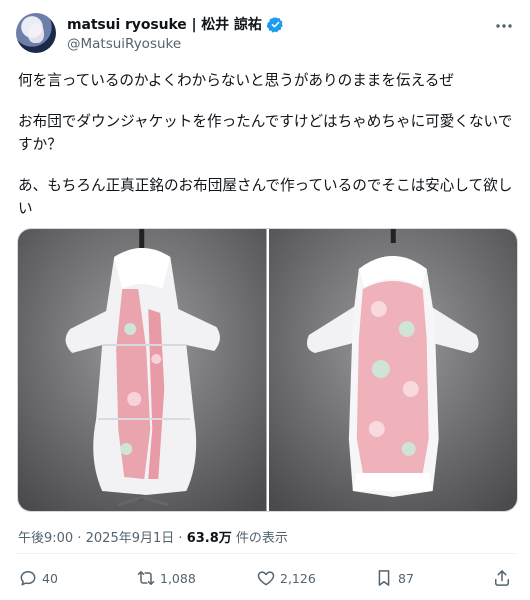  I want to click on like-count: 2,126, so click(298, 578).